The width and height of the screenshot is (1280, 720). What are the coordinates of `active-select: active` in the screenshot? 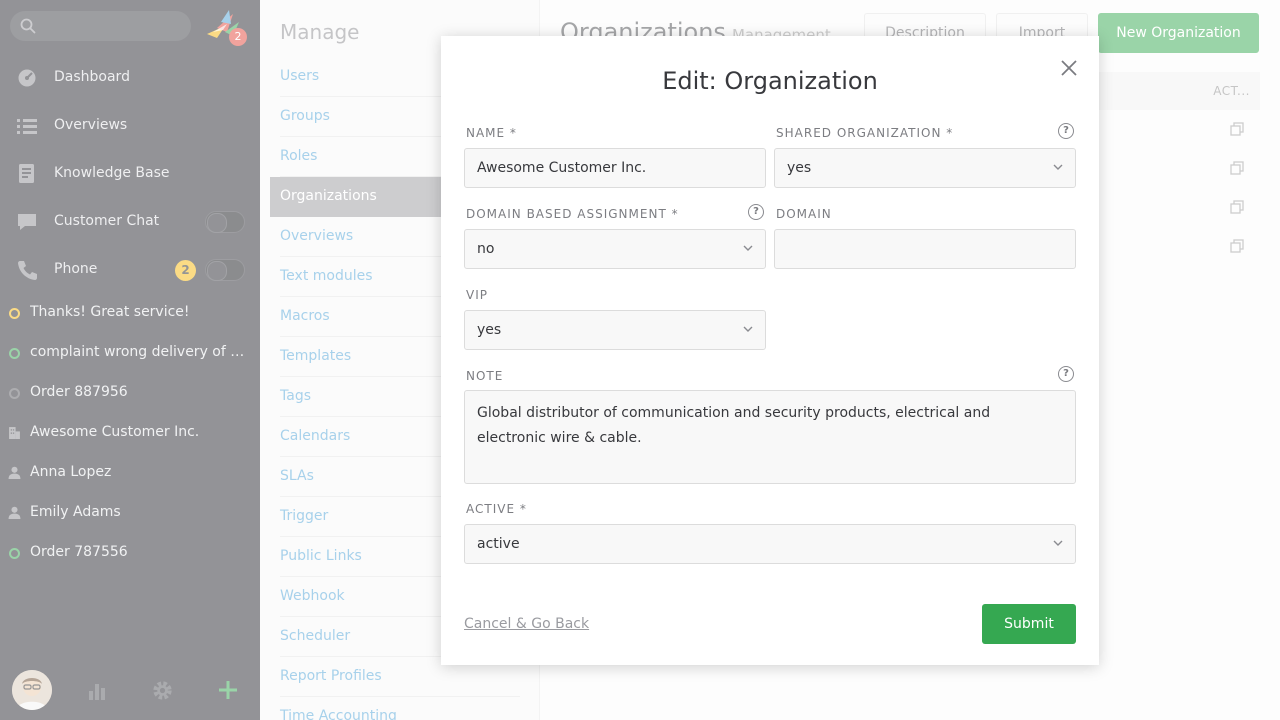 It's located at (770, 544).